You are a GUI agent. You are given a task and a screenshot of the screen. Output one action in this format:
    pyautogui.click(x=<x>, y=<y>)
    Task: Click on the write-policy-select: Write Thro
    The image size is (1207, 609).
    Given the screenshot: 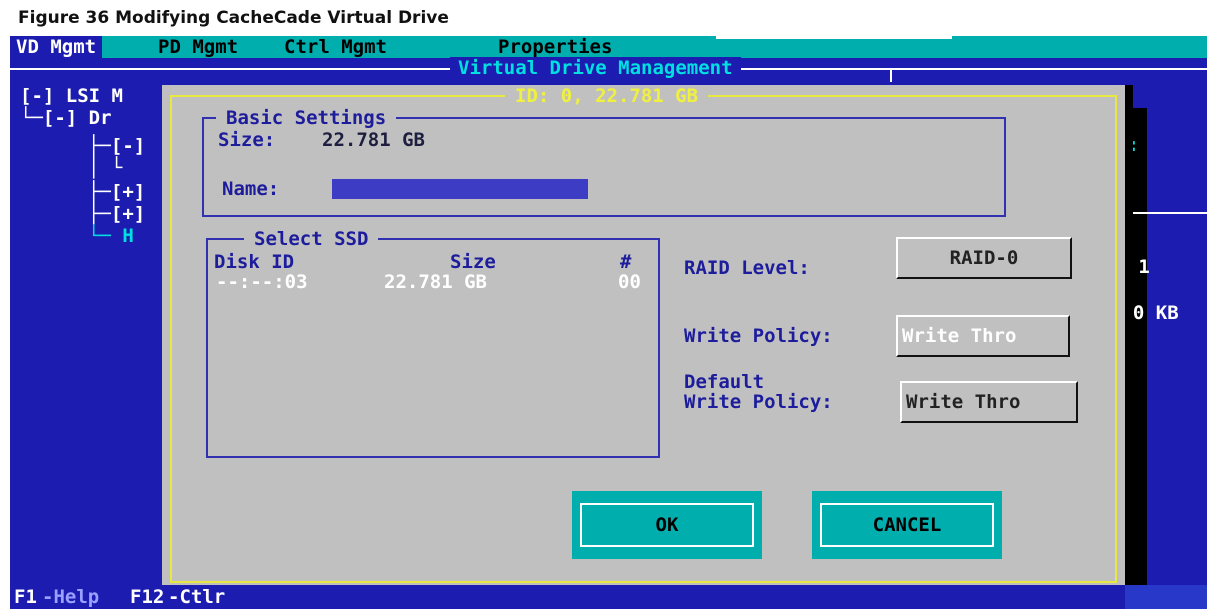 What is the action you would take?
    pyautogui.click(x=983, y=336)
    